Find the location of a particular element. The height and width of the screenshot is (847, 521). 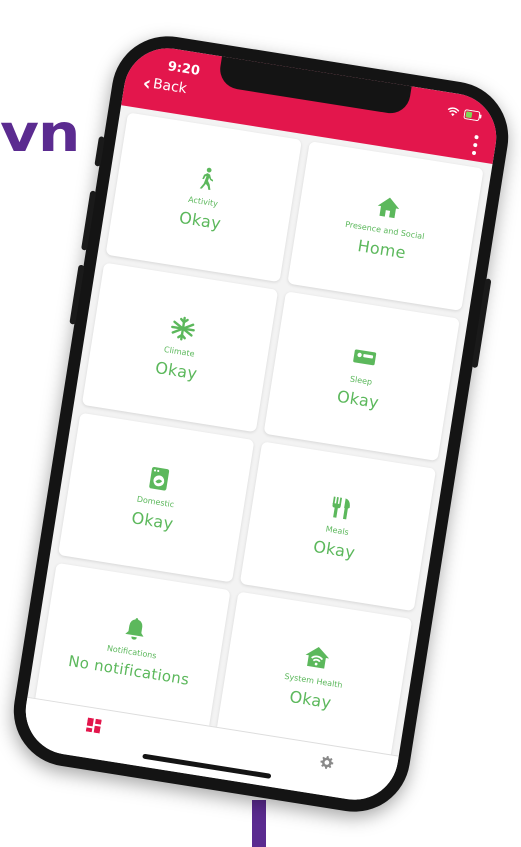

home-wifi-icon is located at coordinates (317, 657).